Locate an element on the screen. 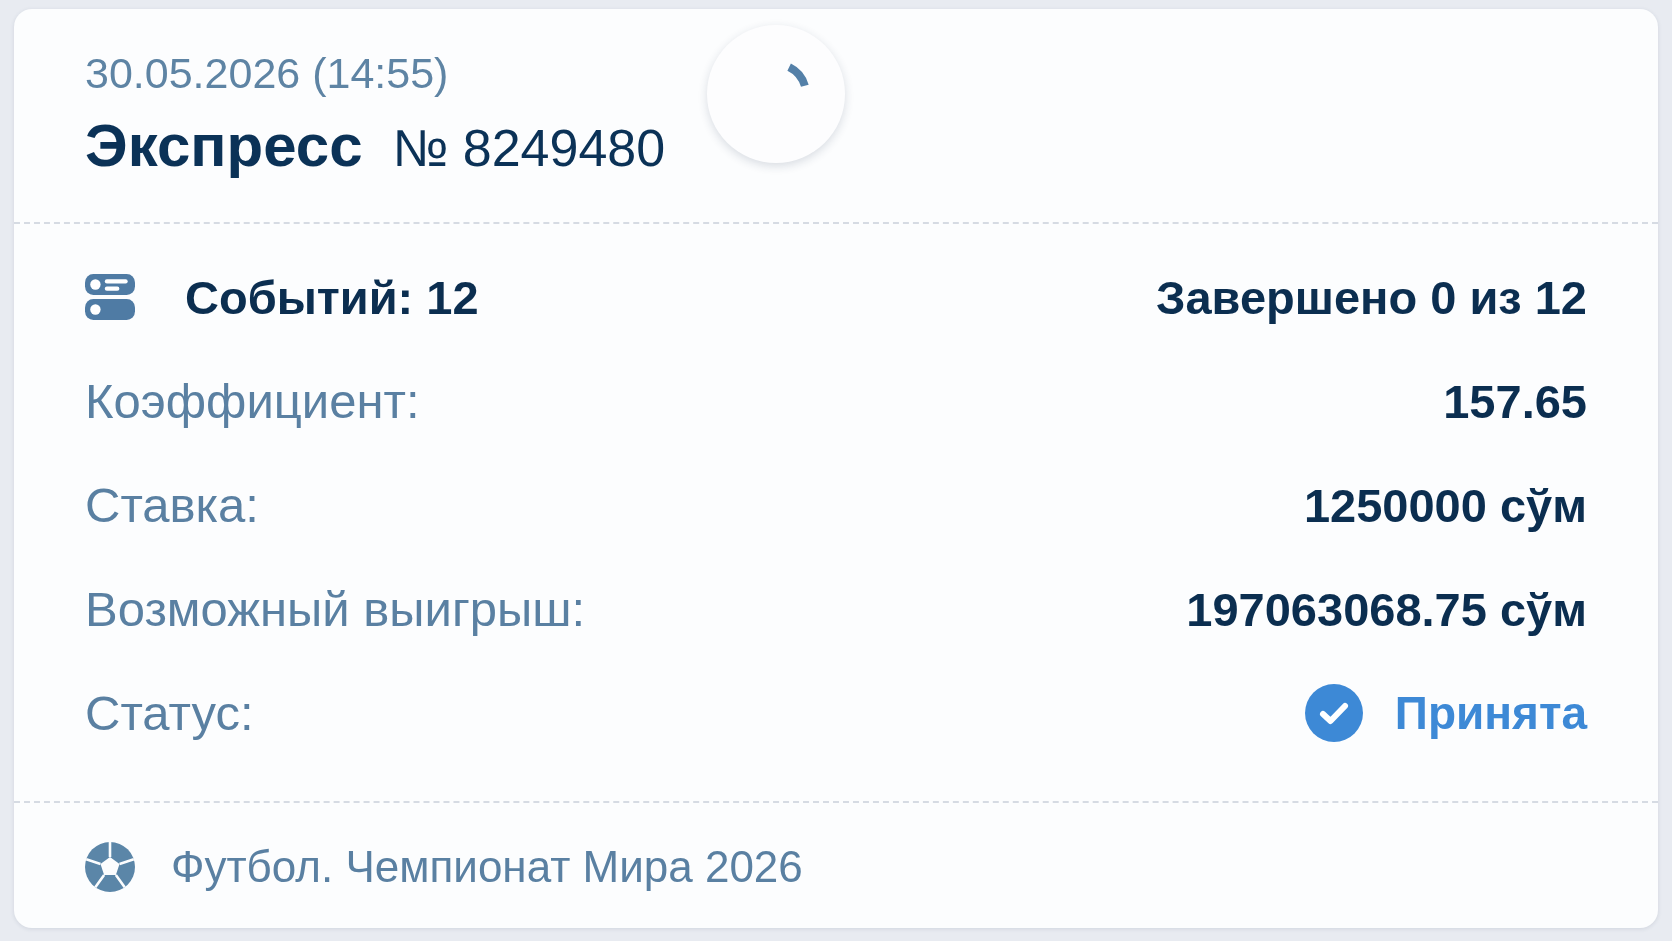 Image resolution: width=1672 pixels, height=941 pixels. bet-type-title: Экспресс is located at coordinates (224, 146).